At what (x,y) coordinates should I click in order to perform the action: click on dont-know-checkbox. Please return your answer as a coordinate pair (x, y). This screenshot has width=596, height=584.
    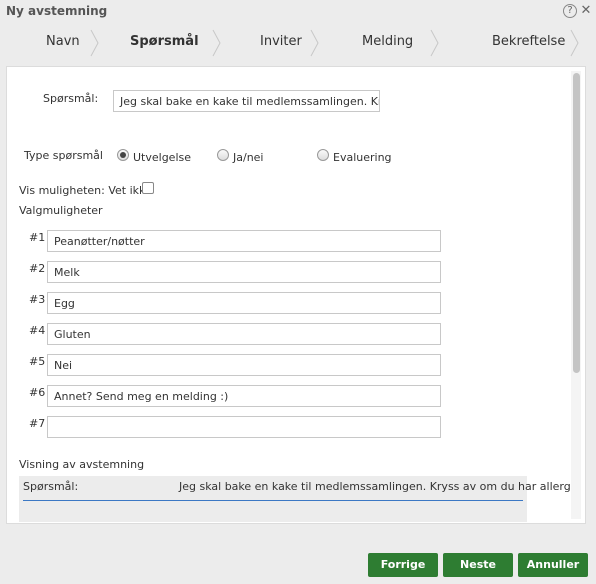
    Looking at the image, I should click on (148, 188).